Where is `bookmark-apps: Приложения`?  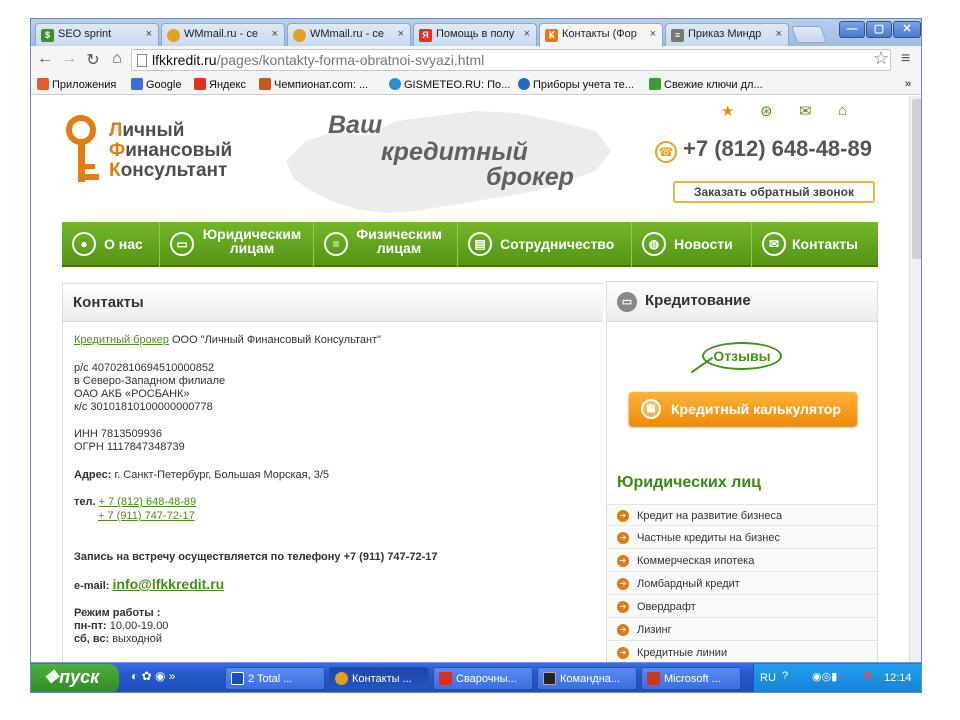
bookmark-apps: Приложения is located at coordinates (76, 84).